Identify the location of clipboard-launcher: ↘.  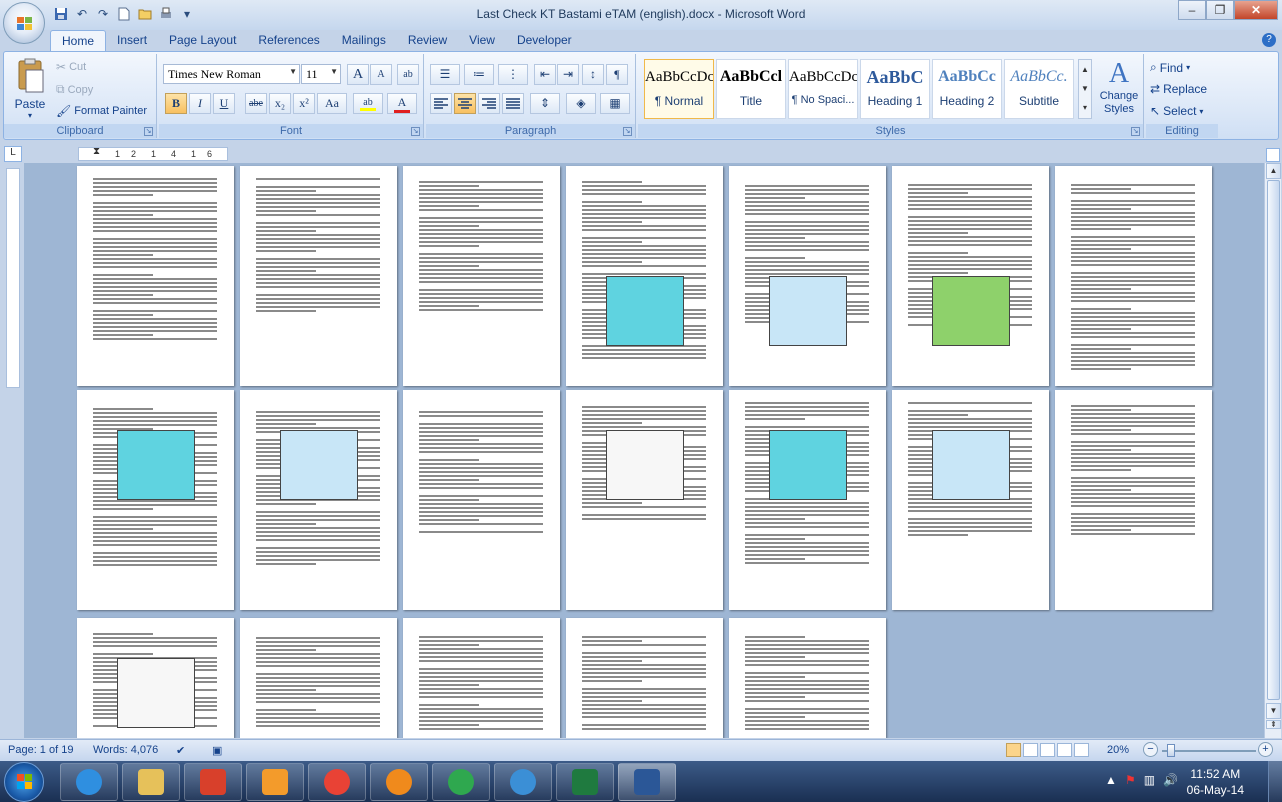
(148, 131).